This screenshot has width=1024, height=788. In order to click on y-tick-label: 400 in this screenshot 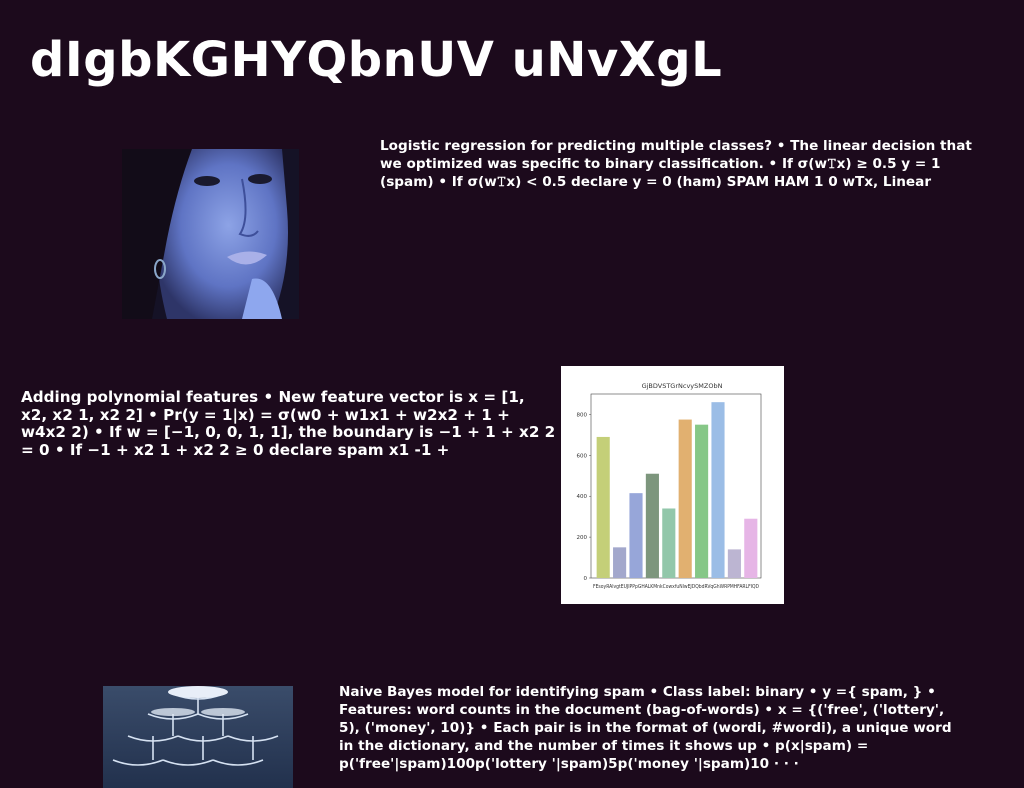, I will do `click(582, 497)`.